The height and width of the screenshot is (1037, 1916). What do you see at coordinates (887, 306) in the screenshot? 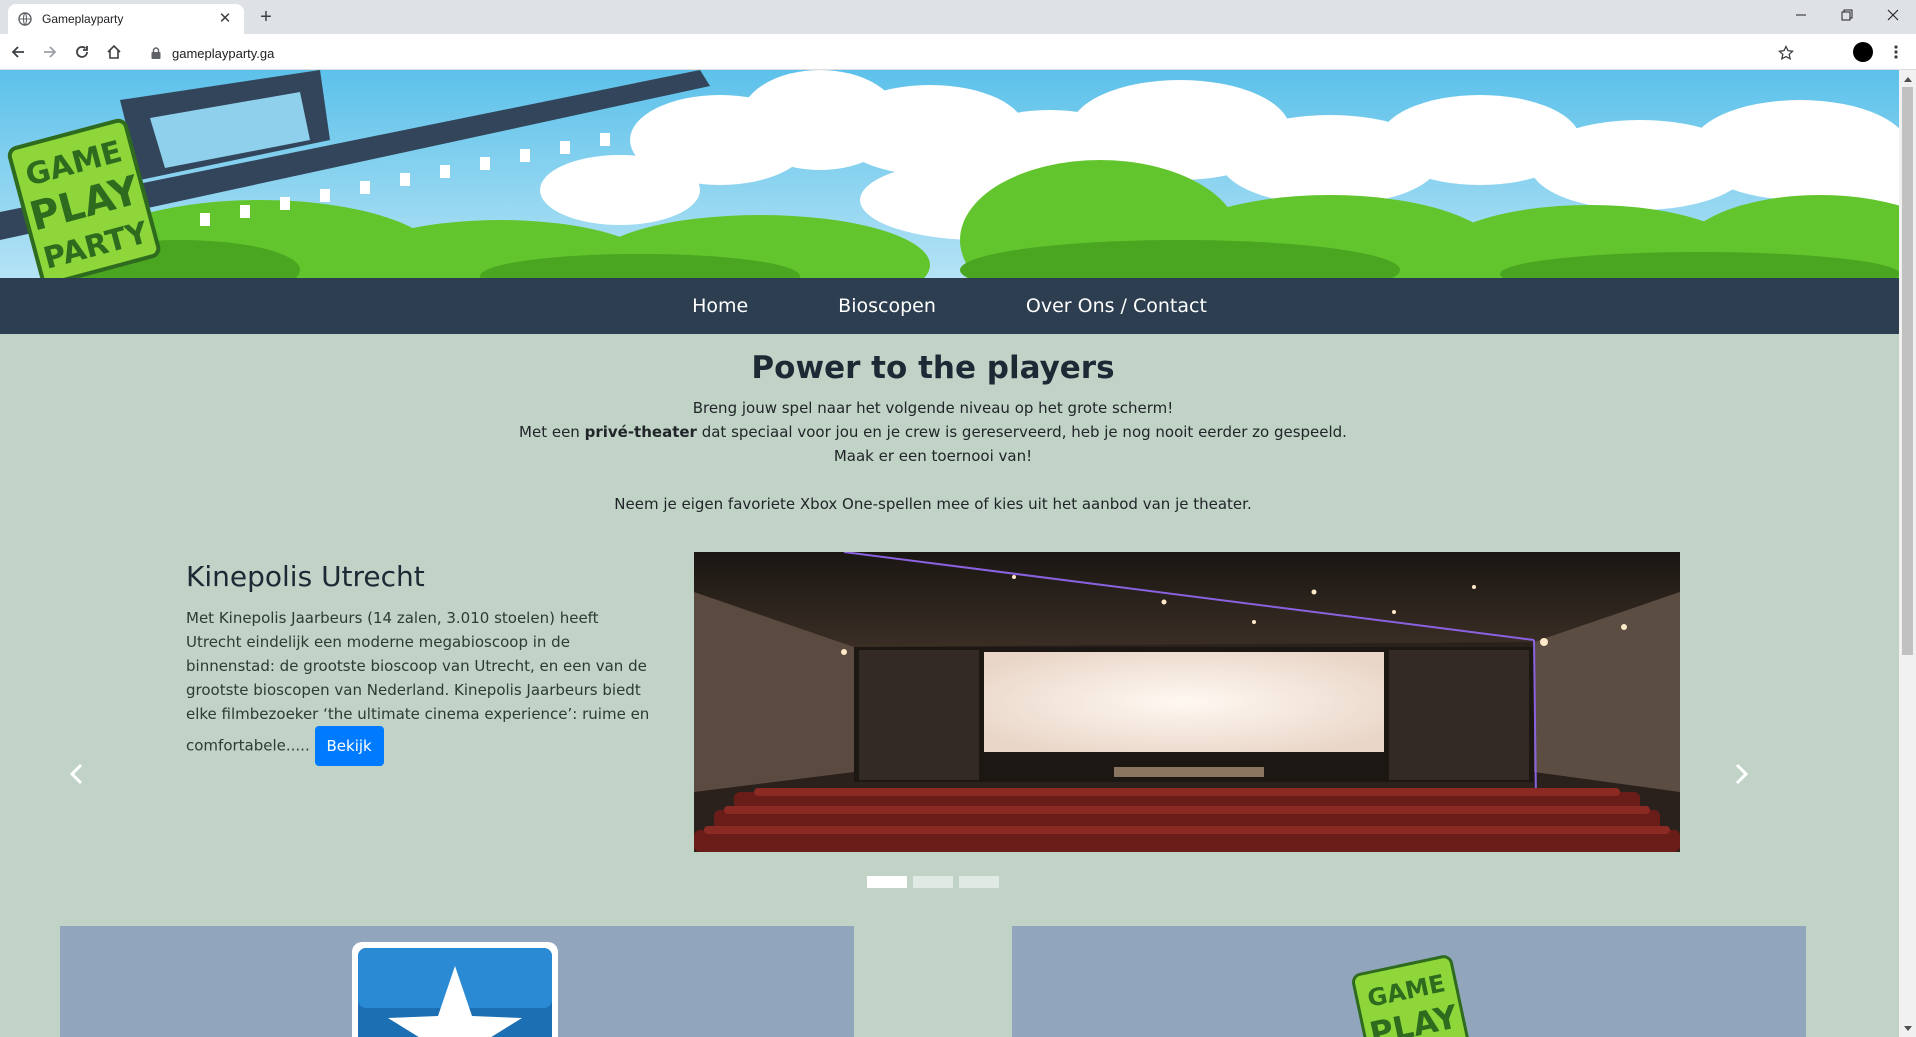
I see `nav-bioscopen: Bioscopen` at bounding box center [887, 306].